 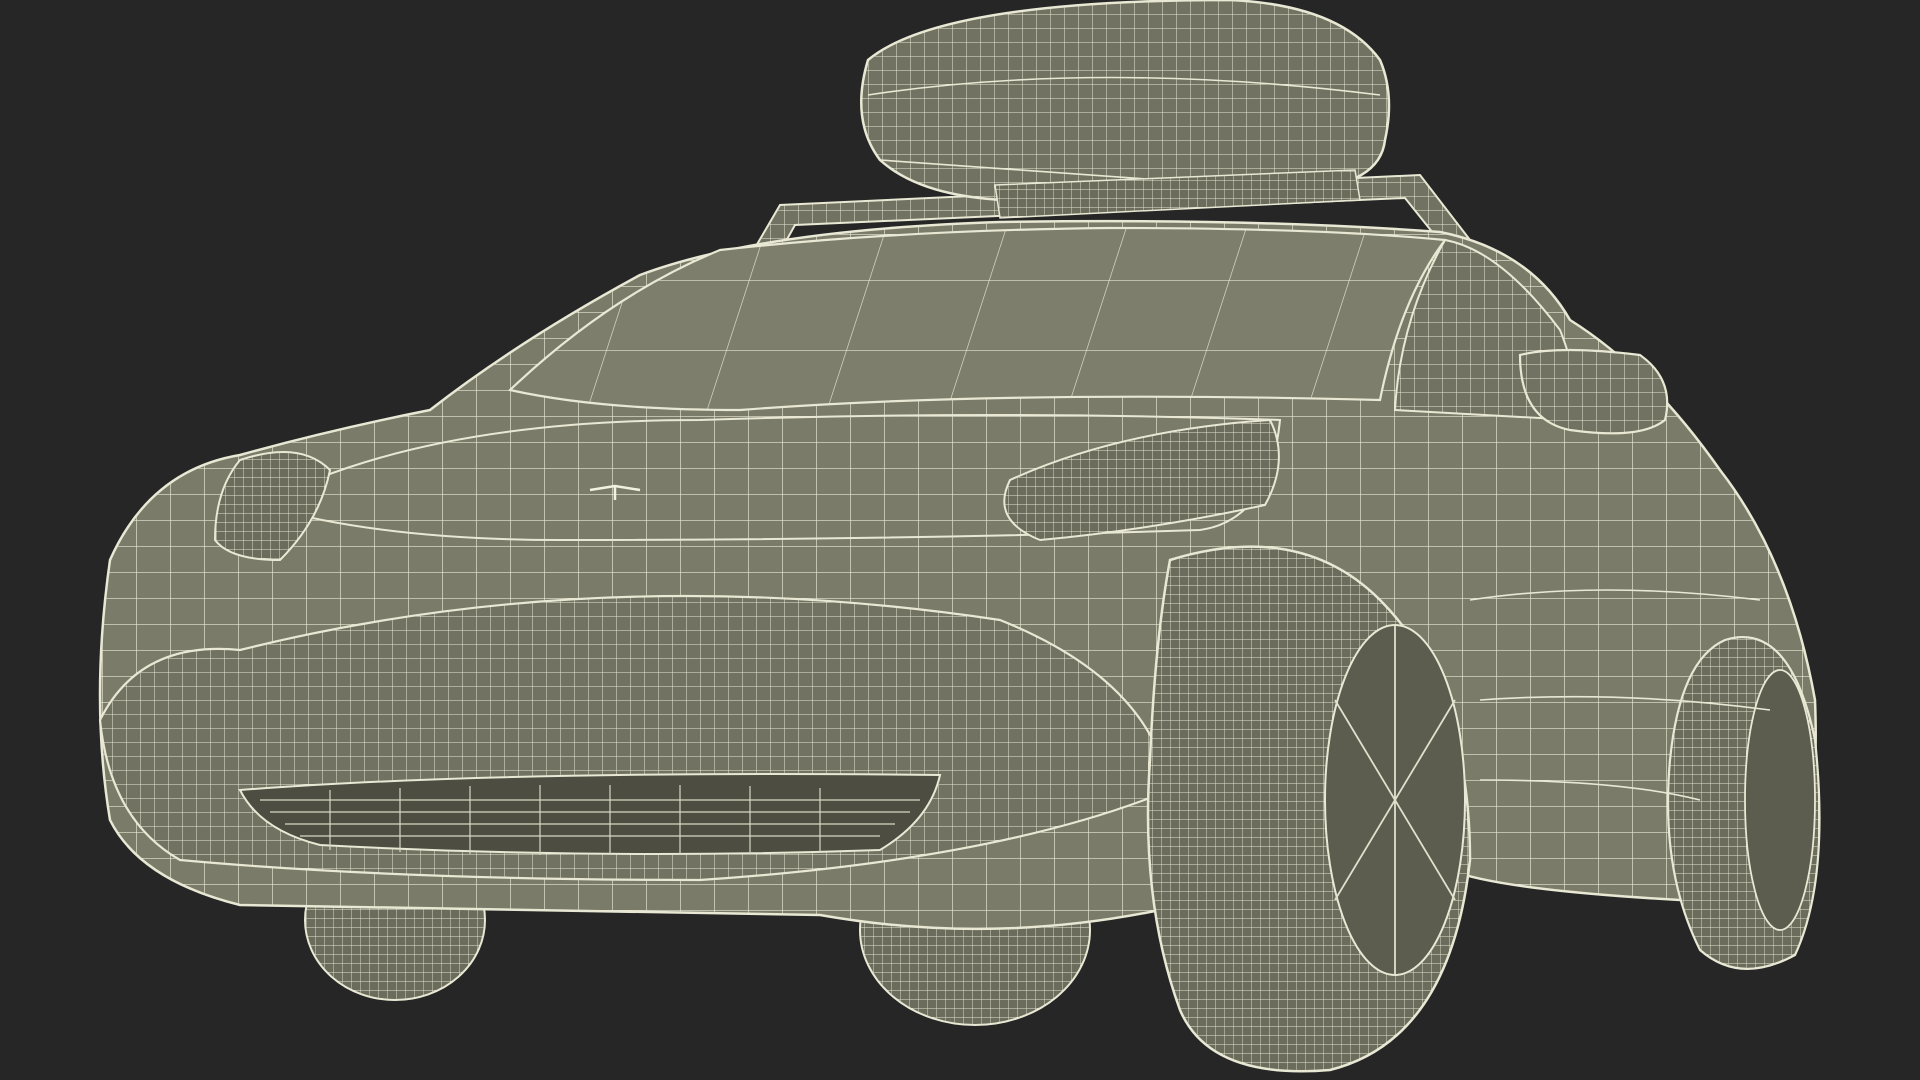 I want to click on windshield, so click(x=977, y=319).